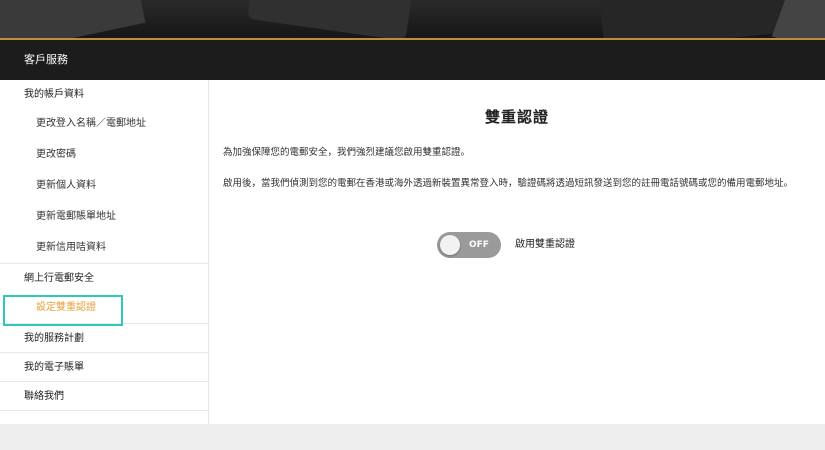  Describe the element at coordinates (412, 60) in the screenshot. I see `section-titlebar: 客戶服務` at that location.